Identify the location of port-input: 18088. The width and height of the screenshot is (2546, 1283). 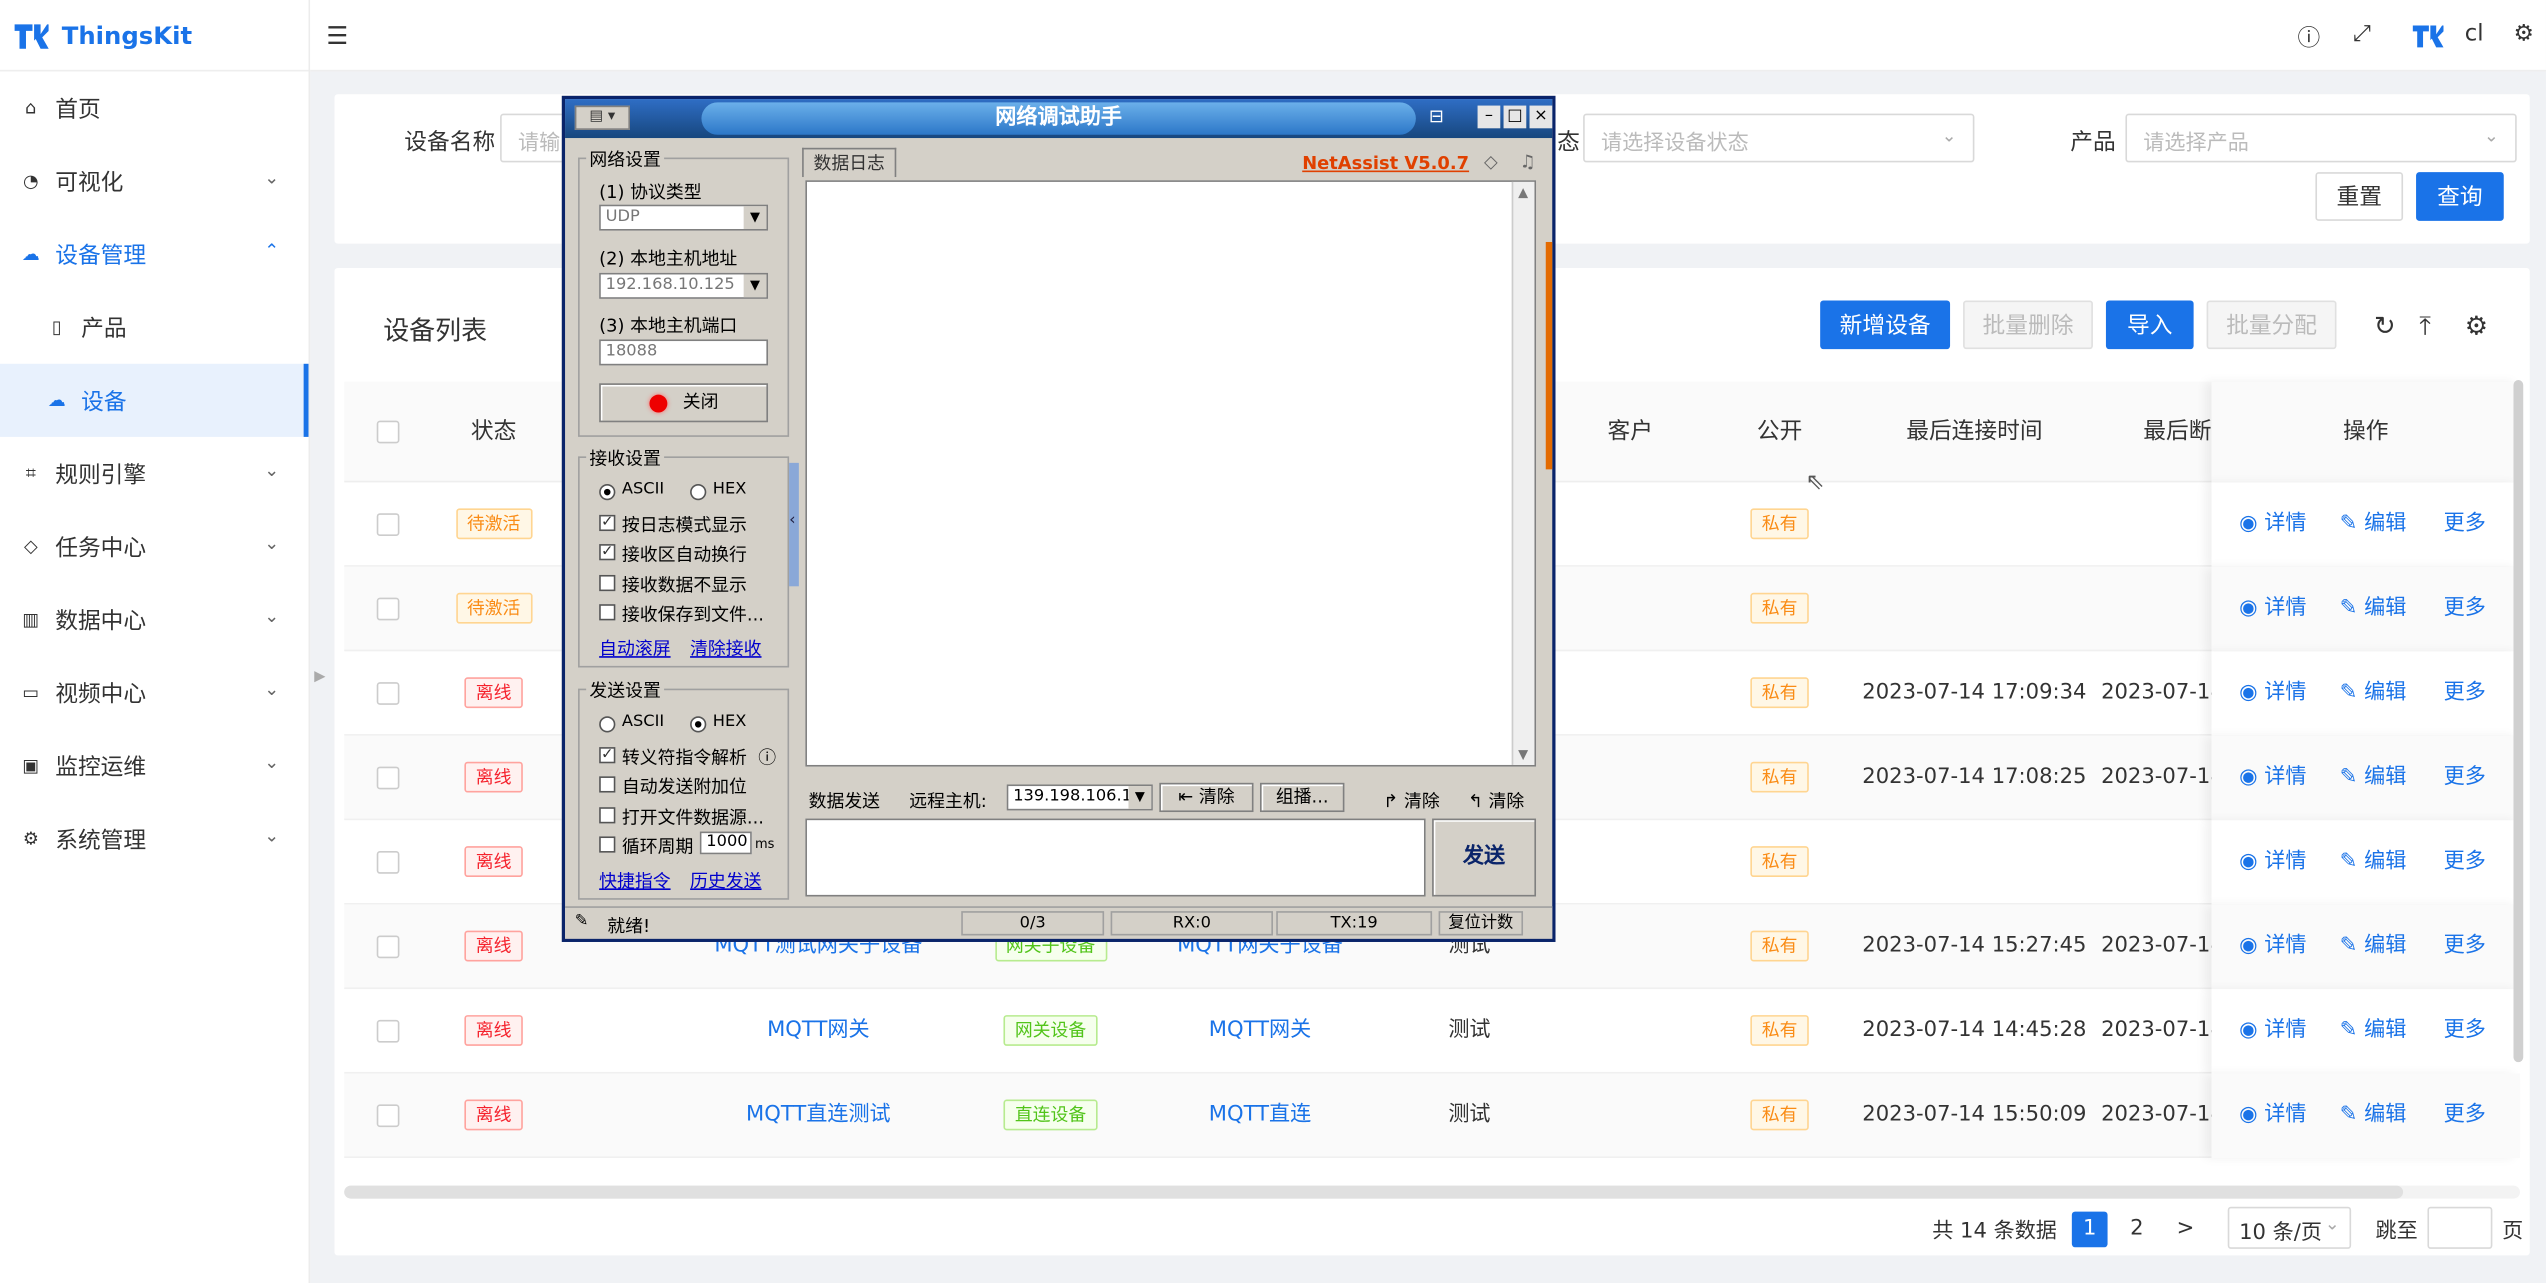
(684, 352).